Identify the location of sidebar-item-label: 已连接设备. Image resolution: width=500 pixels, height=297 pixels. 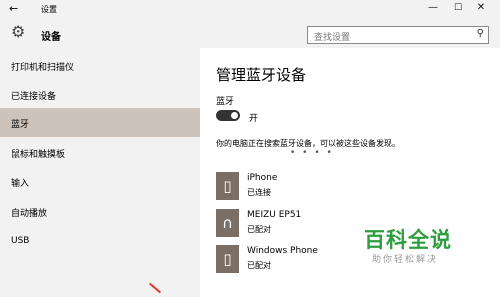
(34, 97).